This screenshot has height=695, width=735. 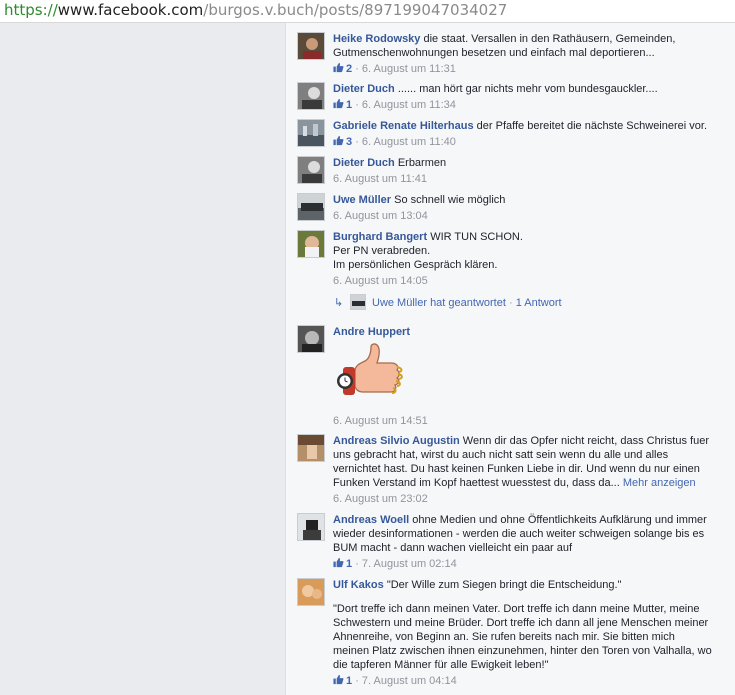 I want to click on comment-timestamp: 6. August um 14:51, so click(x=380, y=421).